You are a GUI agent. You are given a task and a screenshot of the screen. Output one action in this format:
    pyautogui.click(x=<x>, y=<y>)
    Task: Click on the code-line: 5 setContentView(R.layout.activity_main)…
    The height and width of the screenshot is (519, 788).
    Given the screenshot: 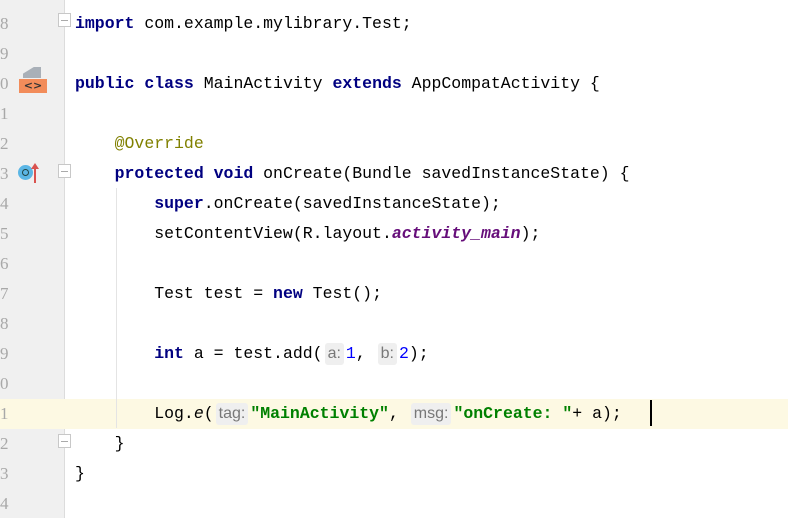 What is the action you would take?
    pyautogui.click(x=394, y=234)
    